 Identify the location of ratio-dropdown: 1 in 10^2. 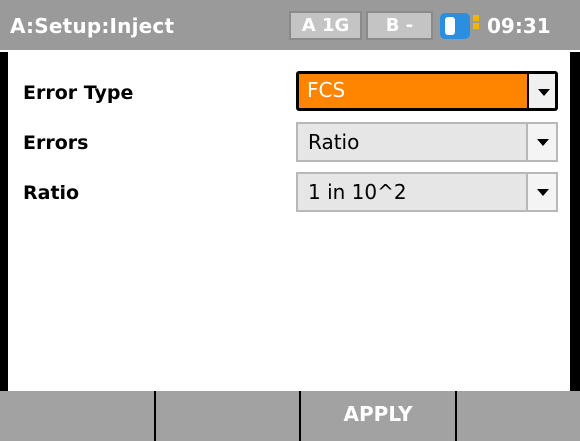
(427, 192).